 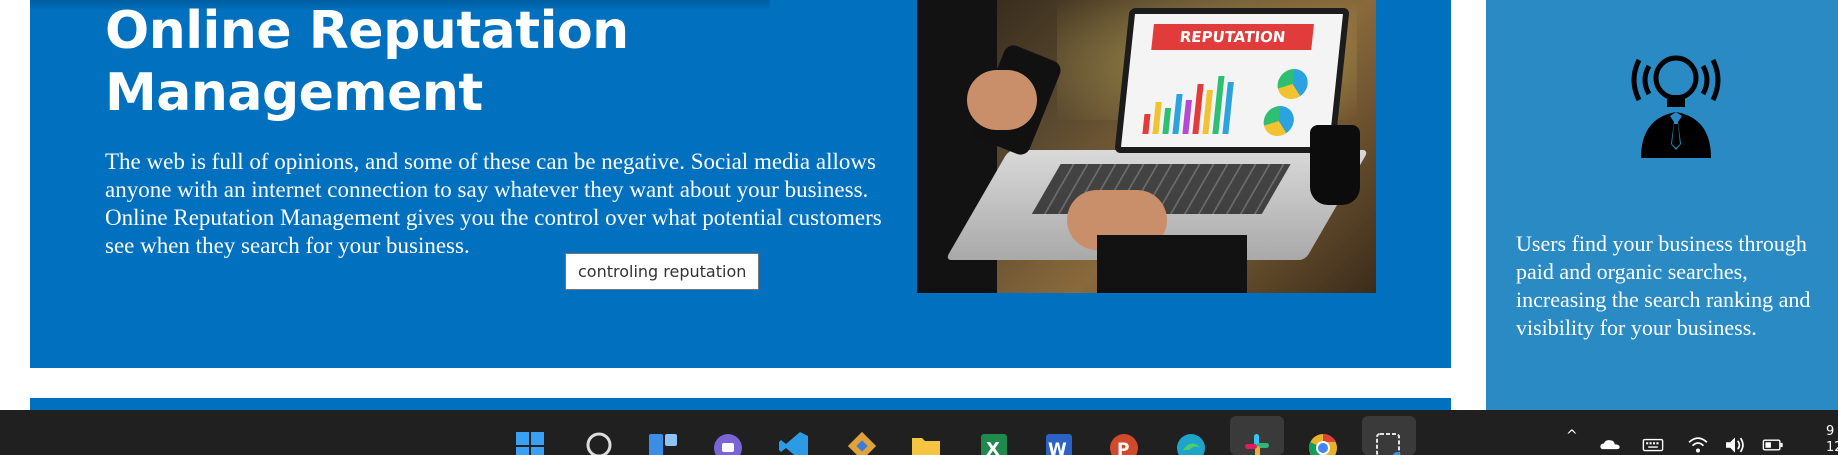 I want to click on search-icon, so click(x=600, y=442).